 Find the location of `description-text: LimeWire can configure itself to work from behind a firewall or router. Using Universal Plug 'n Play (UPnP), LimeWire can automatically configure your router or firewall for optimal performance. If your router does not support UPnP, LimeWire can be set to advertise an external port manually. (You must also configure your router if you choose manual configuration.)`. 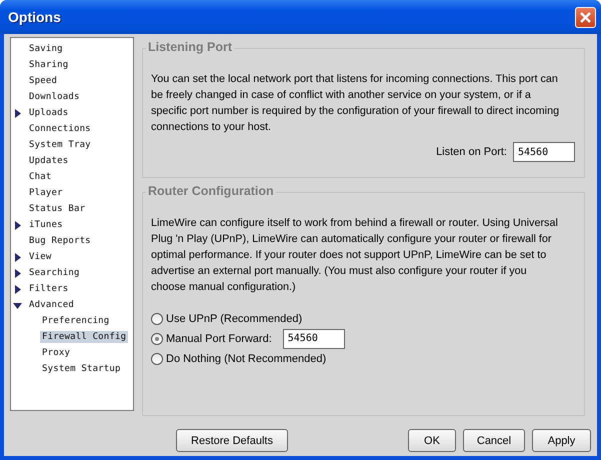

description-text: LimeWire can configure itself to work from behind a firewall or router. Using Universal Plug 'n Play (UPnP), LimeWire can automatically configure your router or firewall for optimal performance. If your router does not support UPnP, LimeWire can be set to advertise an external port manually. (You must also configure your router if you choose manual configuration.) is located at coordinates (355, 255).